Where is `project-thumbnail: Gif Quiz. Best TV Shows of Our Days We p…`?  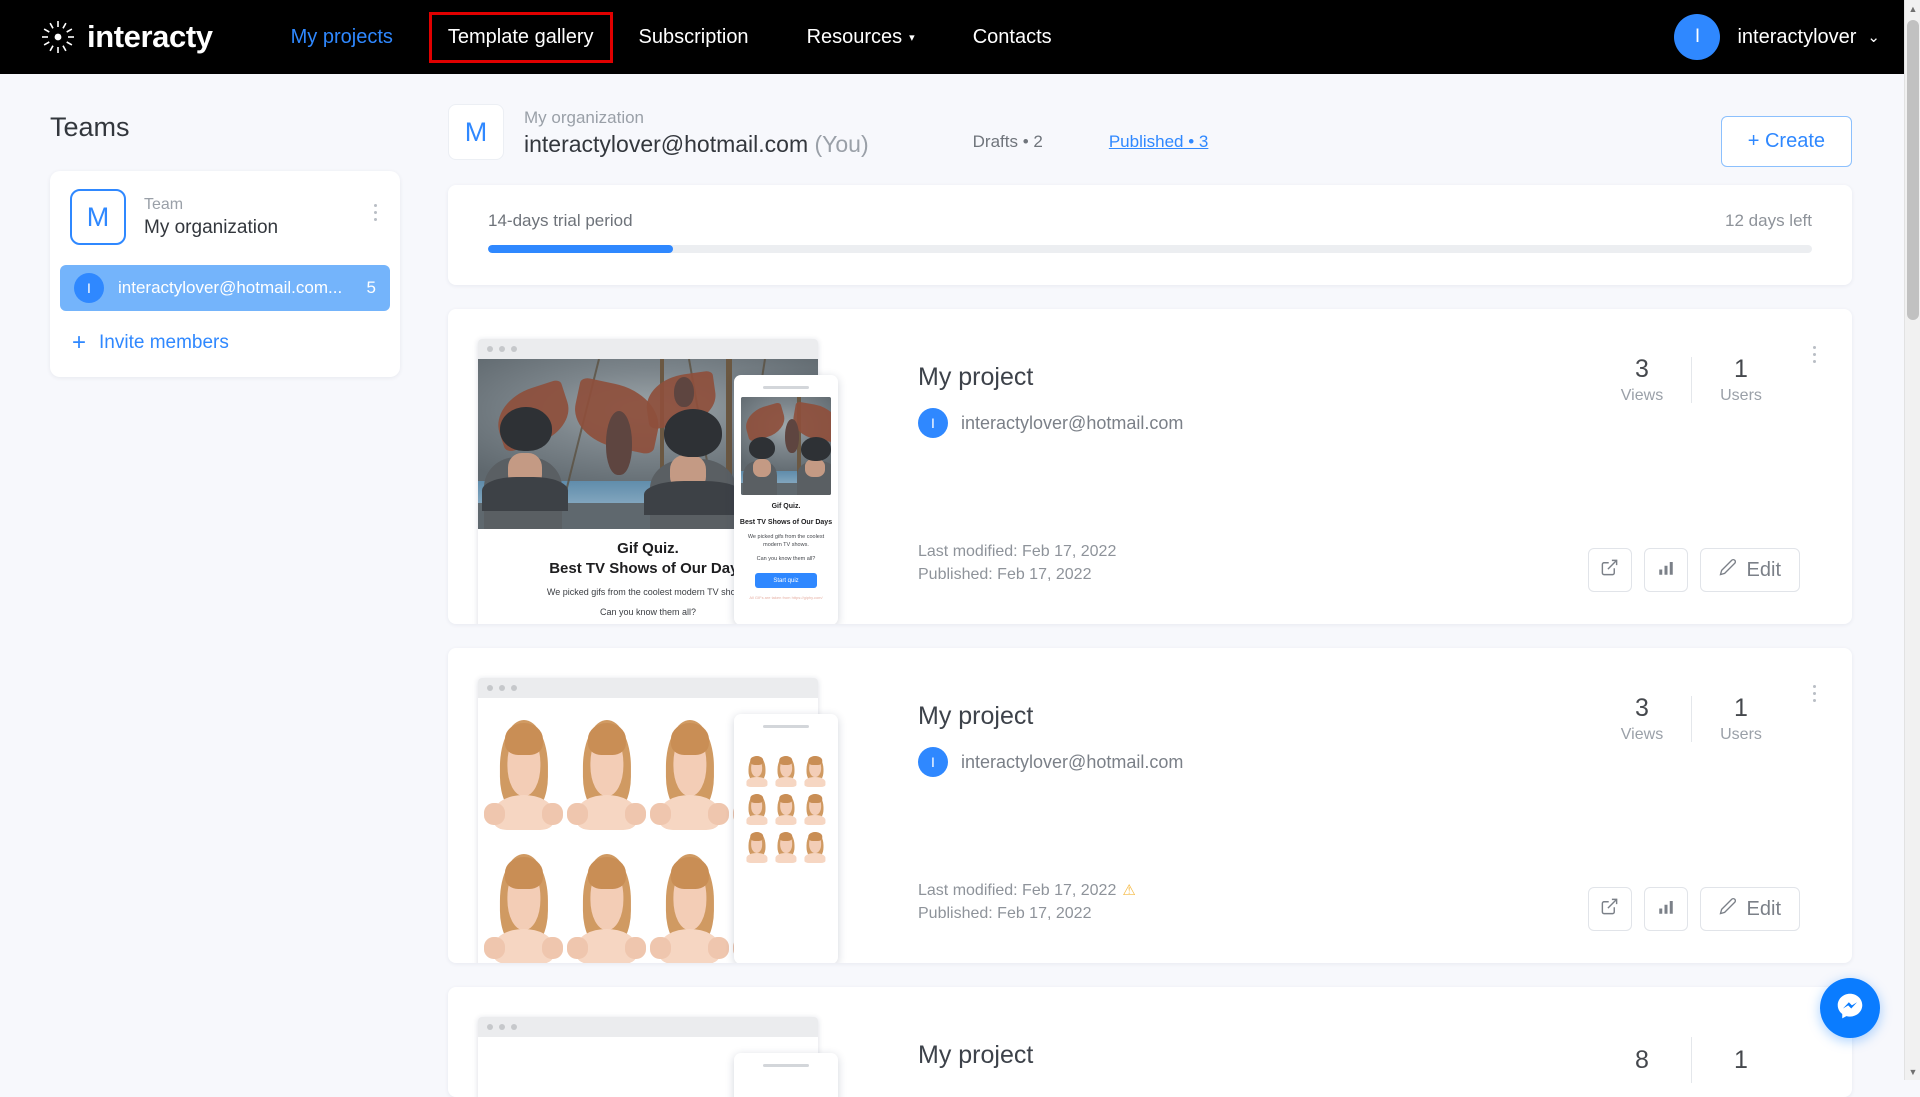
project-thumbnail: Gif Quiz. Best TV Shows of Our Days We p… is located at coordinates (678, 481).